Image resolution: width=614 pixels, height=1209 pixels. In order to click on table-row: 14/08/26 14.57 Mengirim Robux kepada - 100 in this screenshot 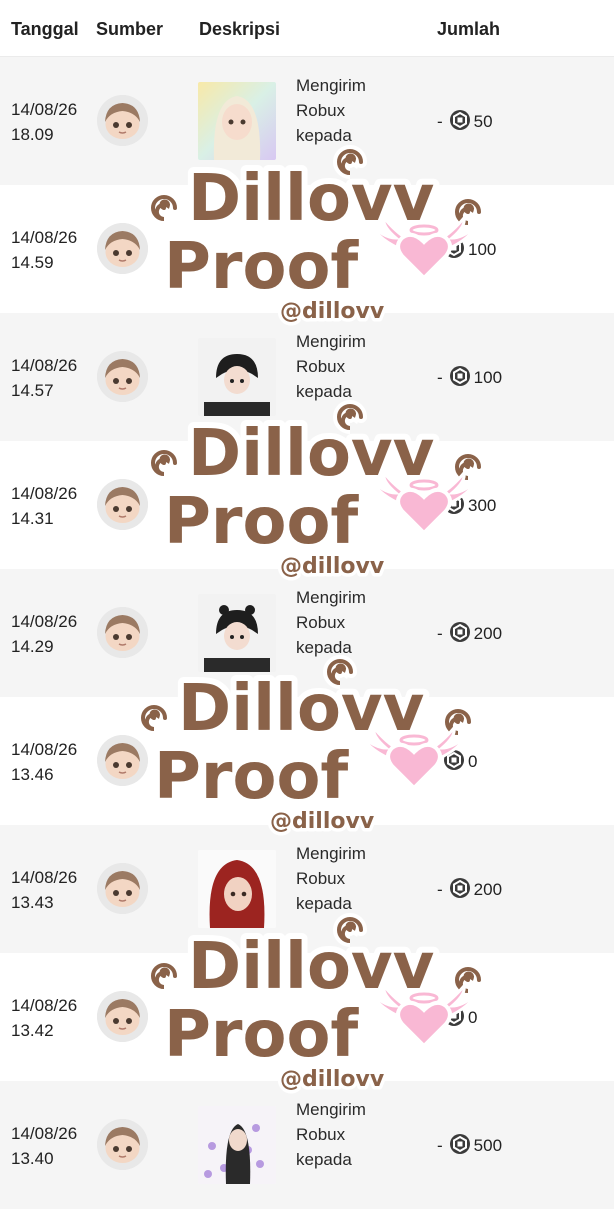, I will do `click(307, 377)`.